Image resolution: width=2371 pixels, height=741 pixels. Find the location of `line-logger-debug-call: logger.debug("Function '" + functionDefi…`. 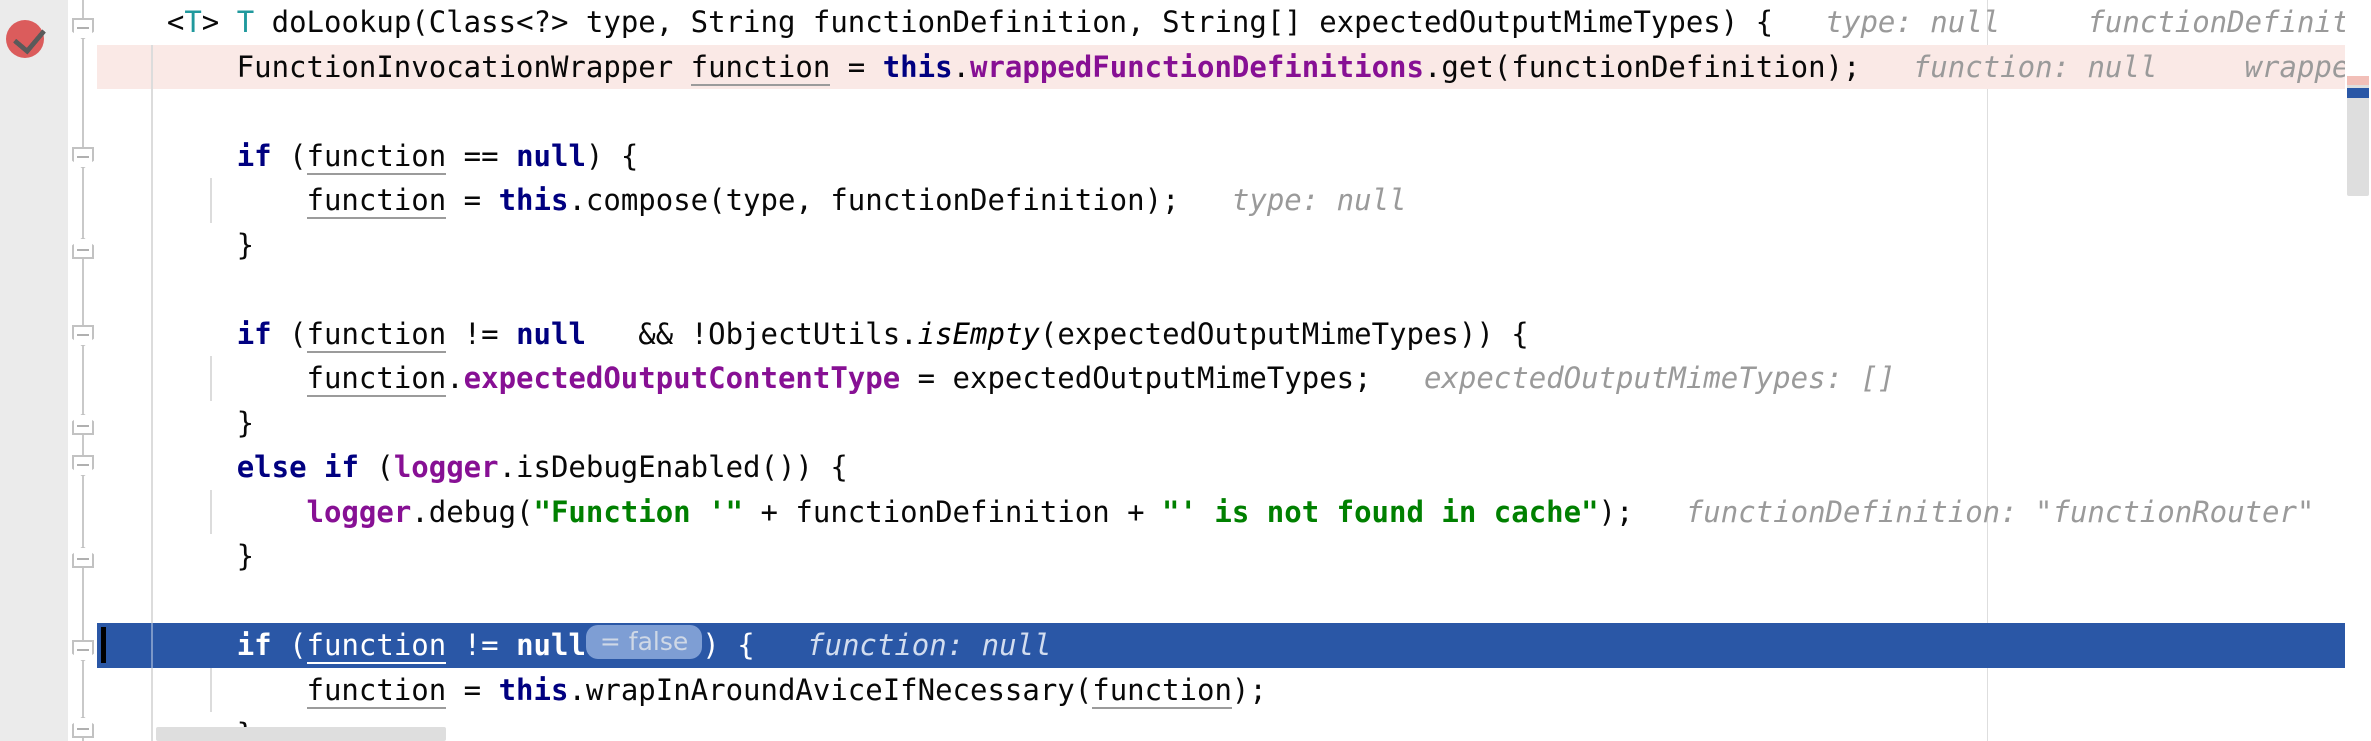

line-logger-debug-call: logger.debug("Function '" + functionDefi… is located at coordinates (1234, 511).